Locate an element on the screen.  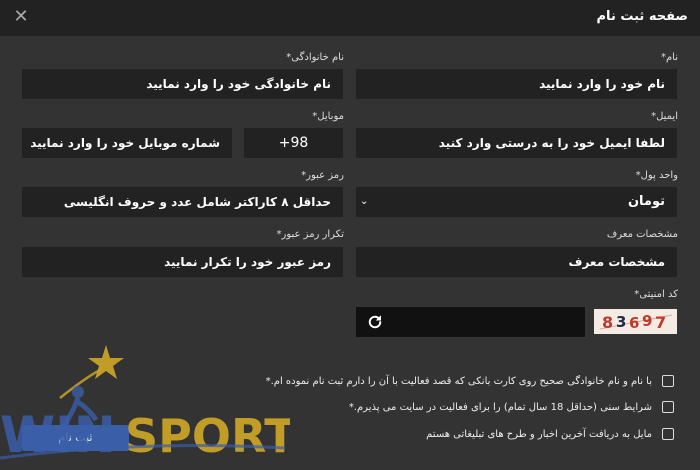
currency-select: تومان ⌄ is located at coordinates (516, 202).